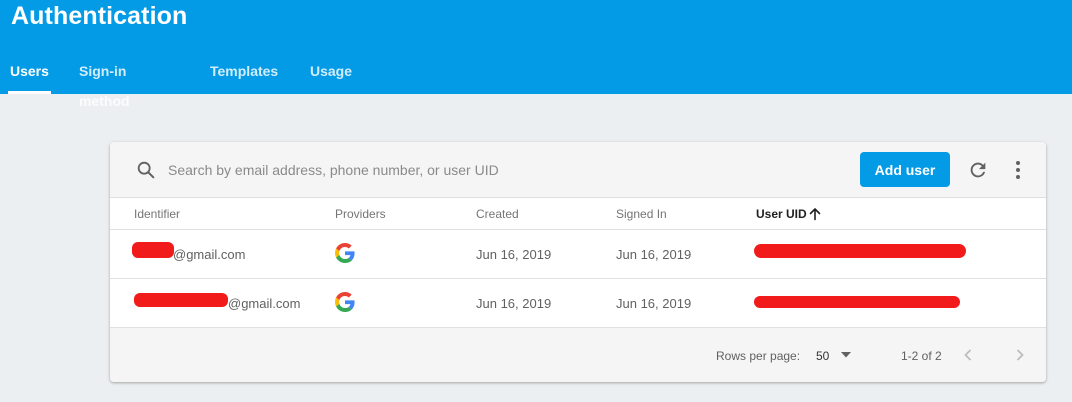  What do you see at coordinates (758, 356) in the screenshot?
I see `rows-per-page-label: Rows per page:` at bounding box center [758, 356].